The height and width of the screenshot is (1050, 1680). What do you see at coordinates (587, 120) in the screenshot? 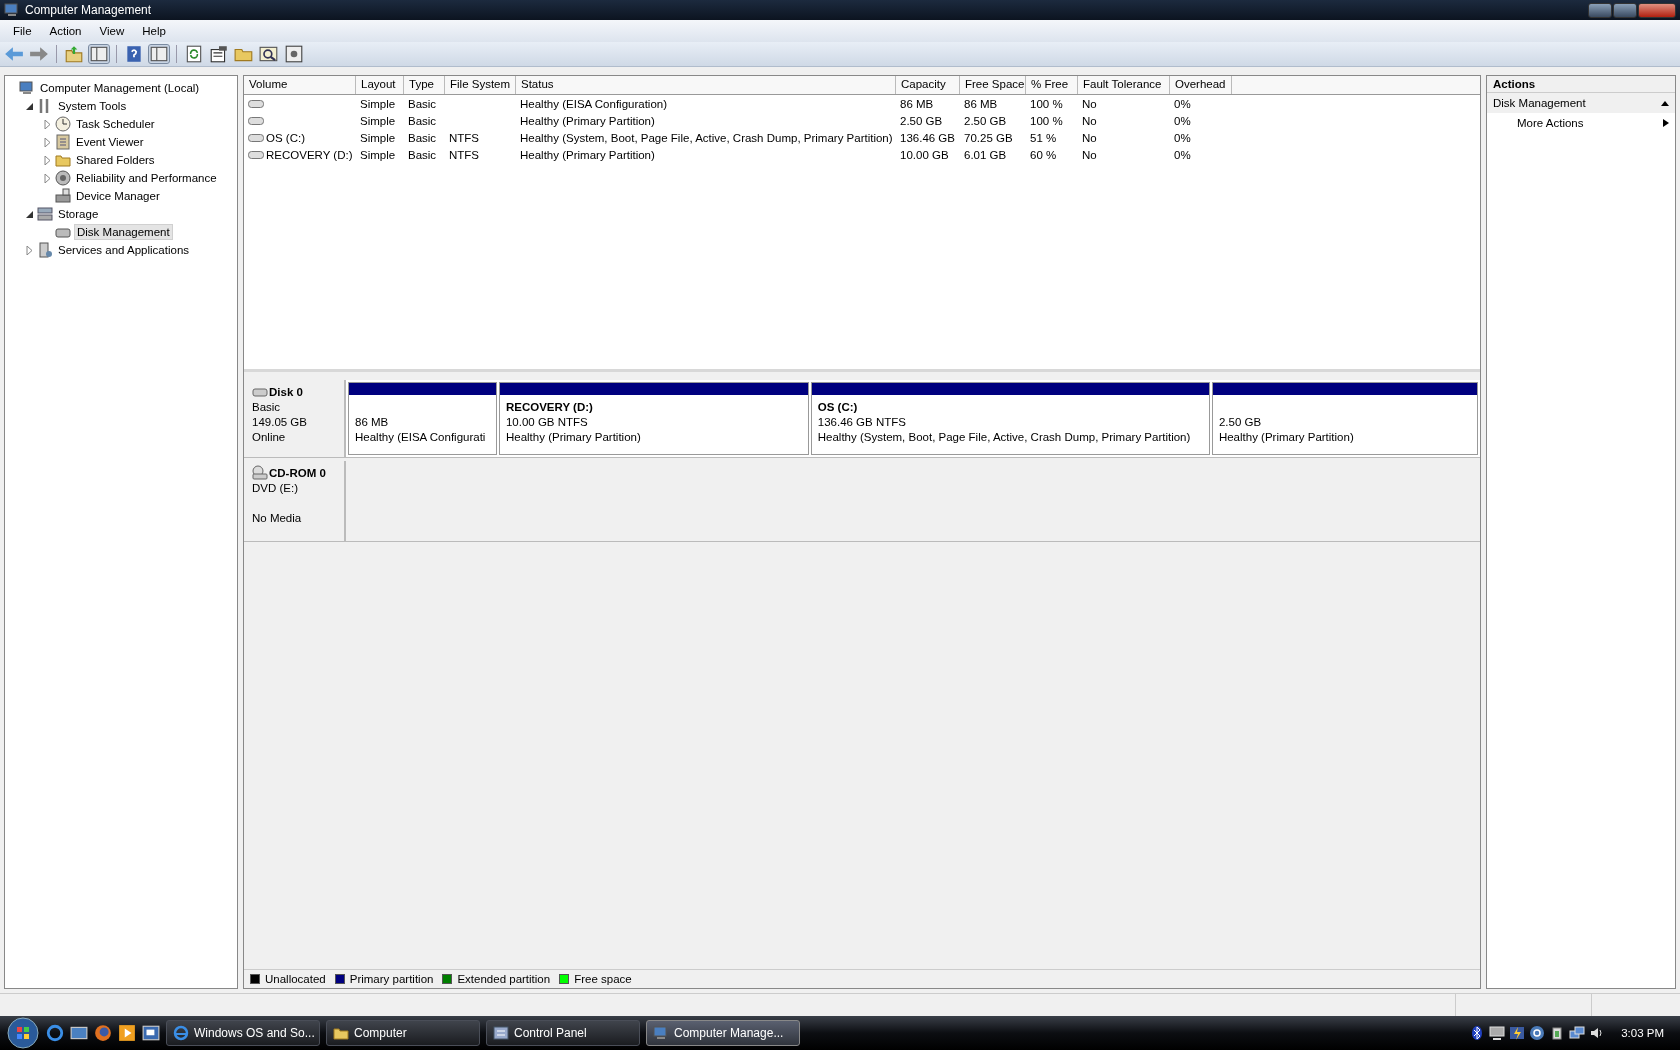
I see `table-cell: Healthy (Primary Partition)` at bounding box center [587, 120].